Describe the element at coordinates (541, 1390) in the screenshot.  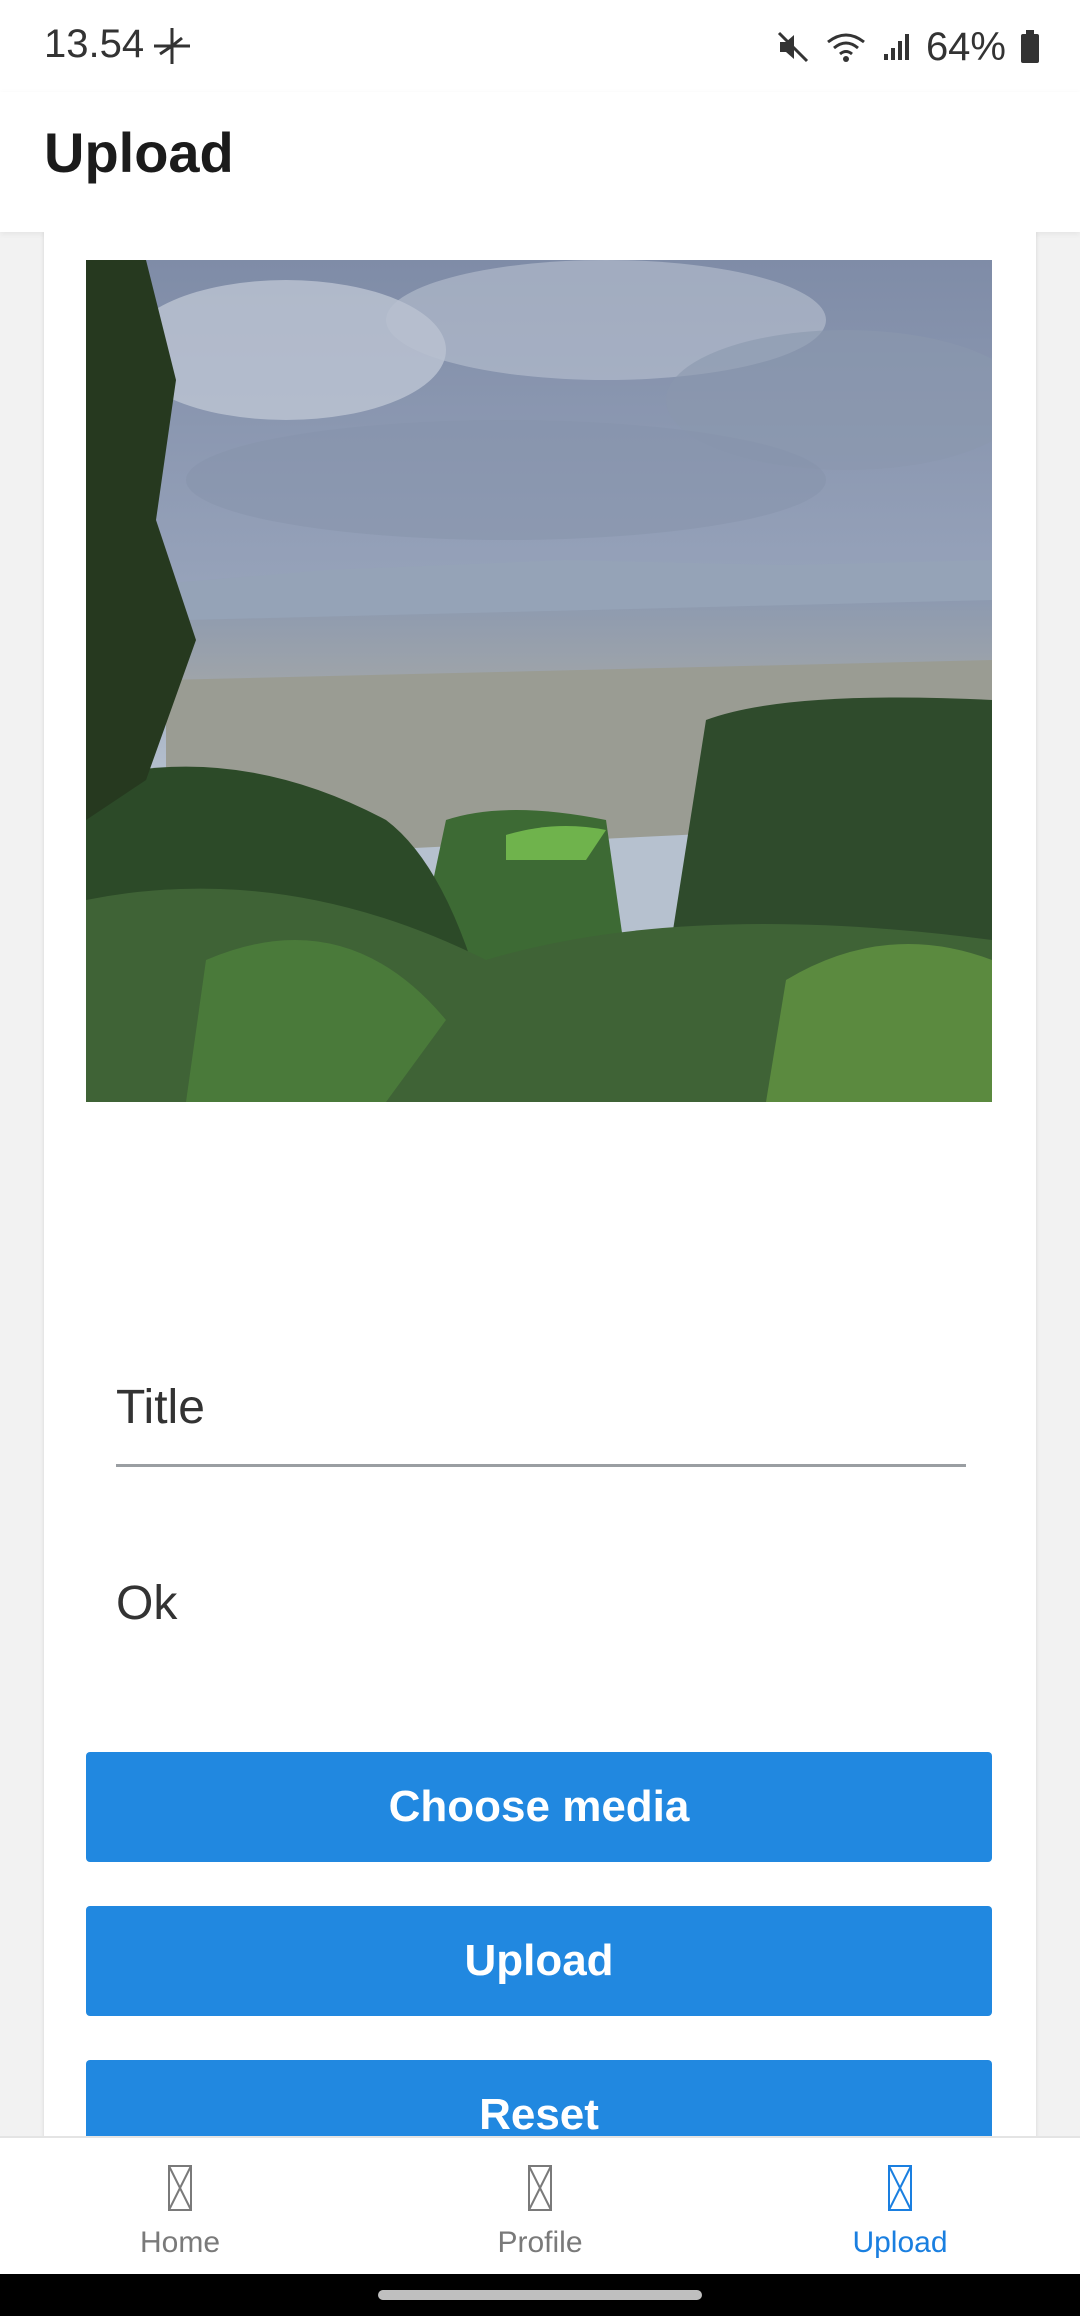
I see `title-field: Title` at that location.